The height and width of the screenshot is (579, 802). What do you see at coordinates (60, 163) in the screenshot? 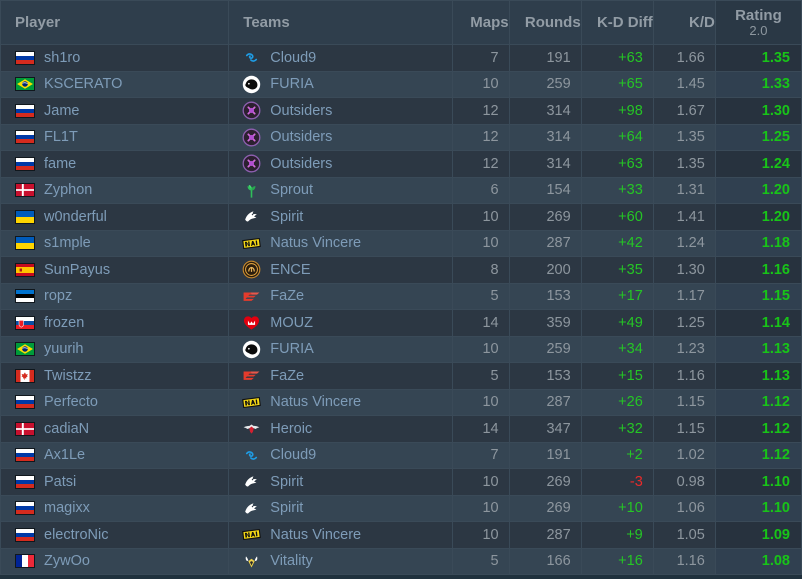
I see `player-name: fame` at bounding box center [60, 163].